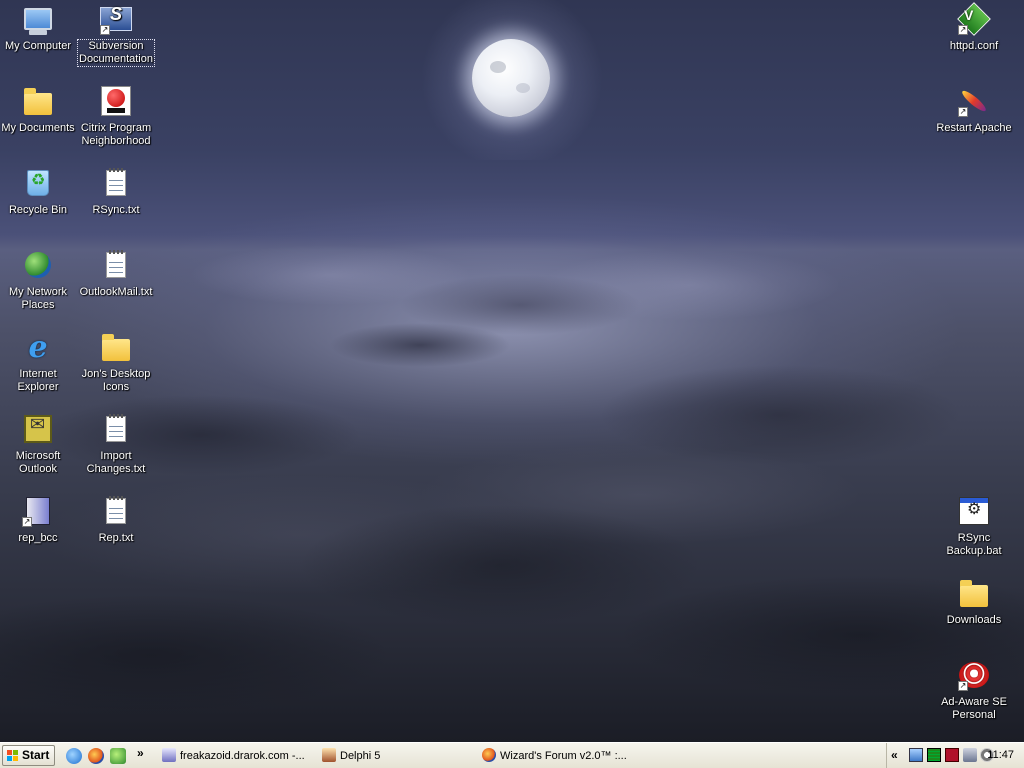 The height and width of the screenshot is (768, 1024). I want to click on desktop-icon-downloads: Downloads, so click(974, 602).